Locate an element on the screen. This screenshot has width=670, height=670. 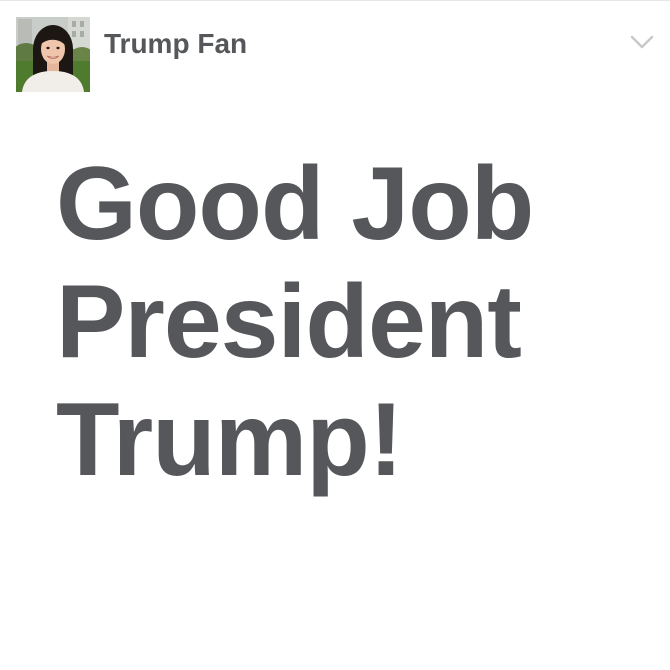
author-name: Trump Fan is located at coordinates (175, 44).